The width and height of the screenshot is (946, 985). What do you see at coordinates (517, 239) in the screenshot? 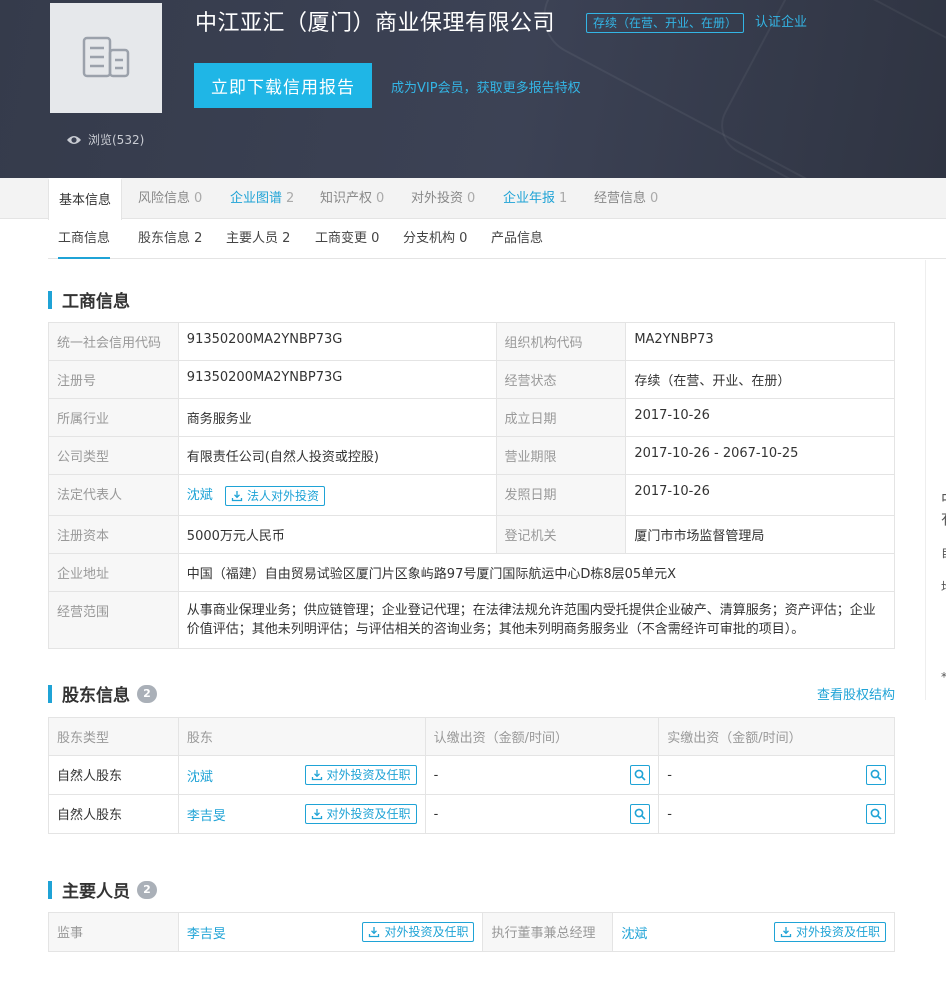
I see `subtab-products: 产品信息` at bounding box center [517, 239].